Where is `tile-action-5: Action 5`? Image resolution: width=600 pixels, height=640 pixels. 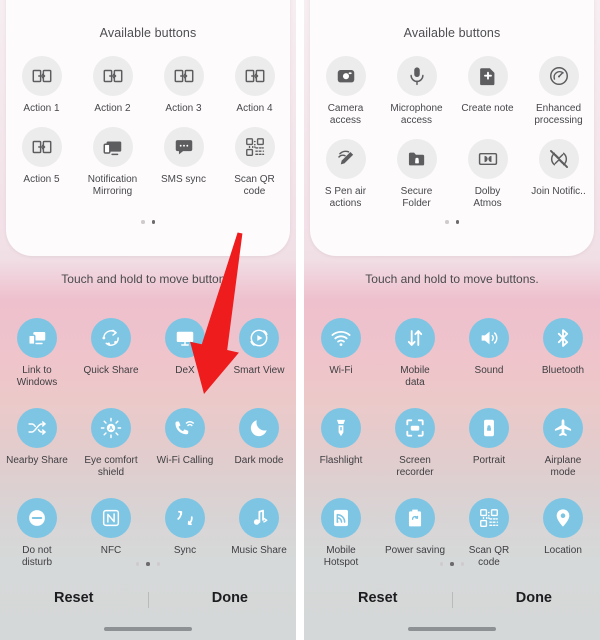
tile-action-5: Action 5 is located at coordinates (41, 159).